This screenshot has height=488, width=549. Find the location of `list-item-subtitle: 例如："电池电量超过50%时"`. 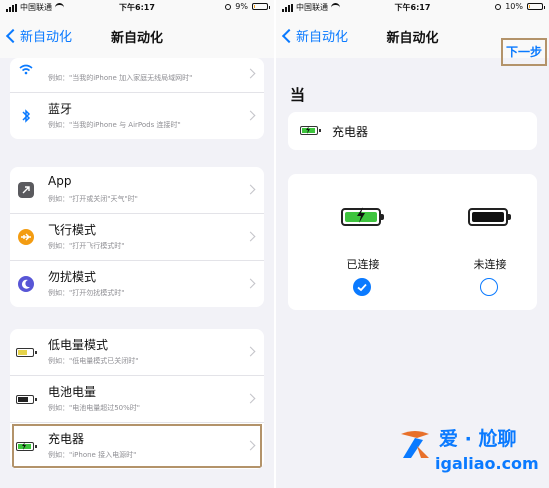

list-item-subtitle: 例如："电池电量超过50%时" is located at coordinates (94, 408).